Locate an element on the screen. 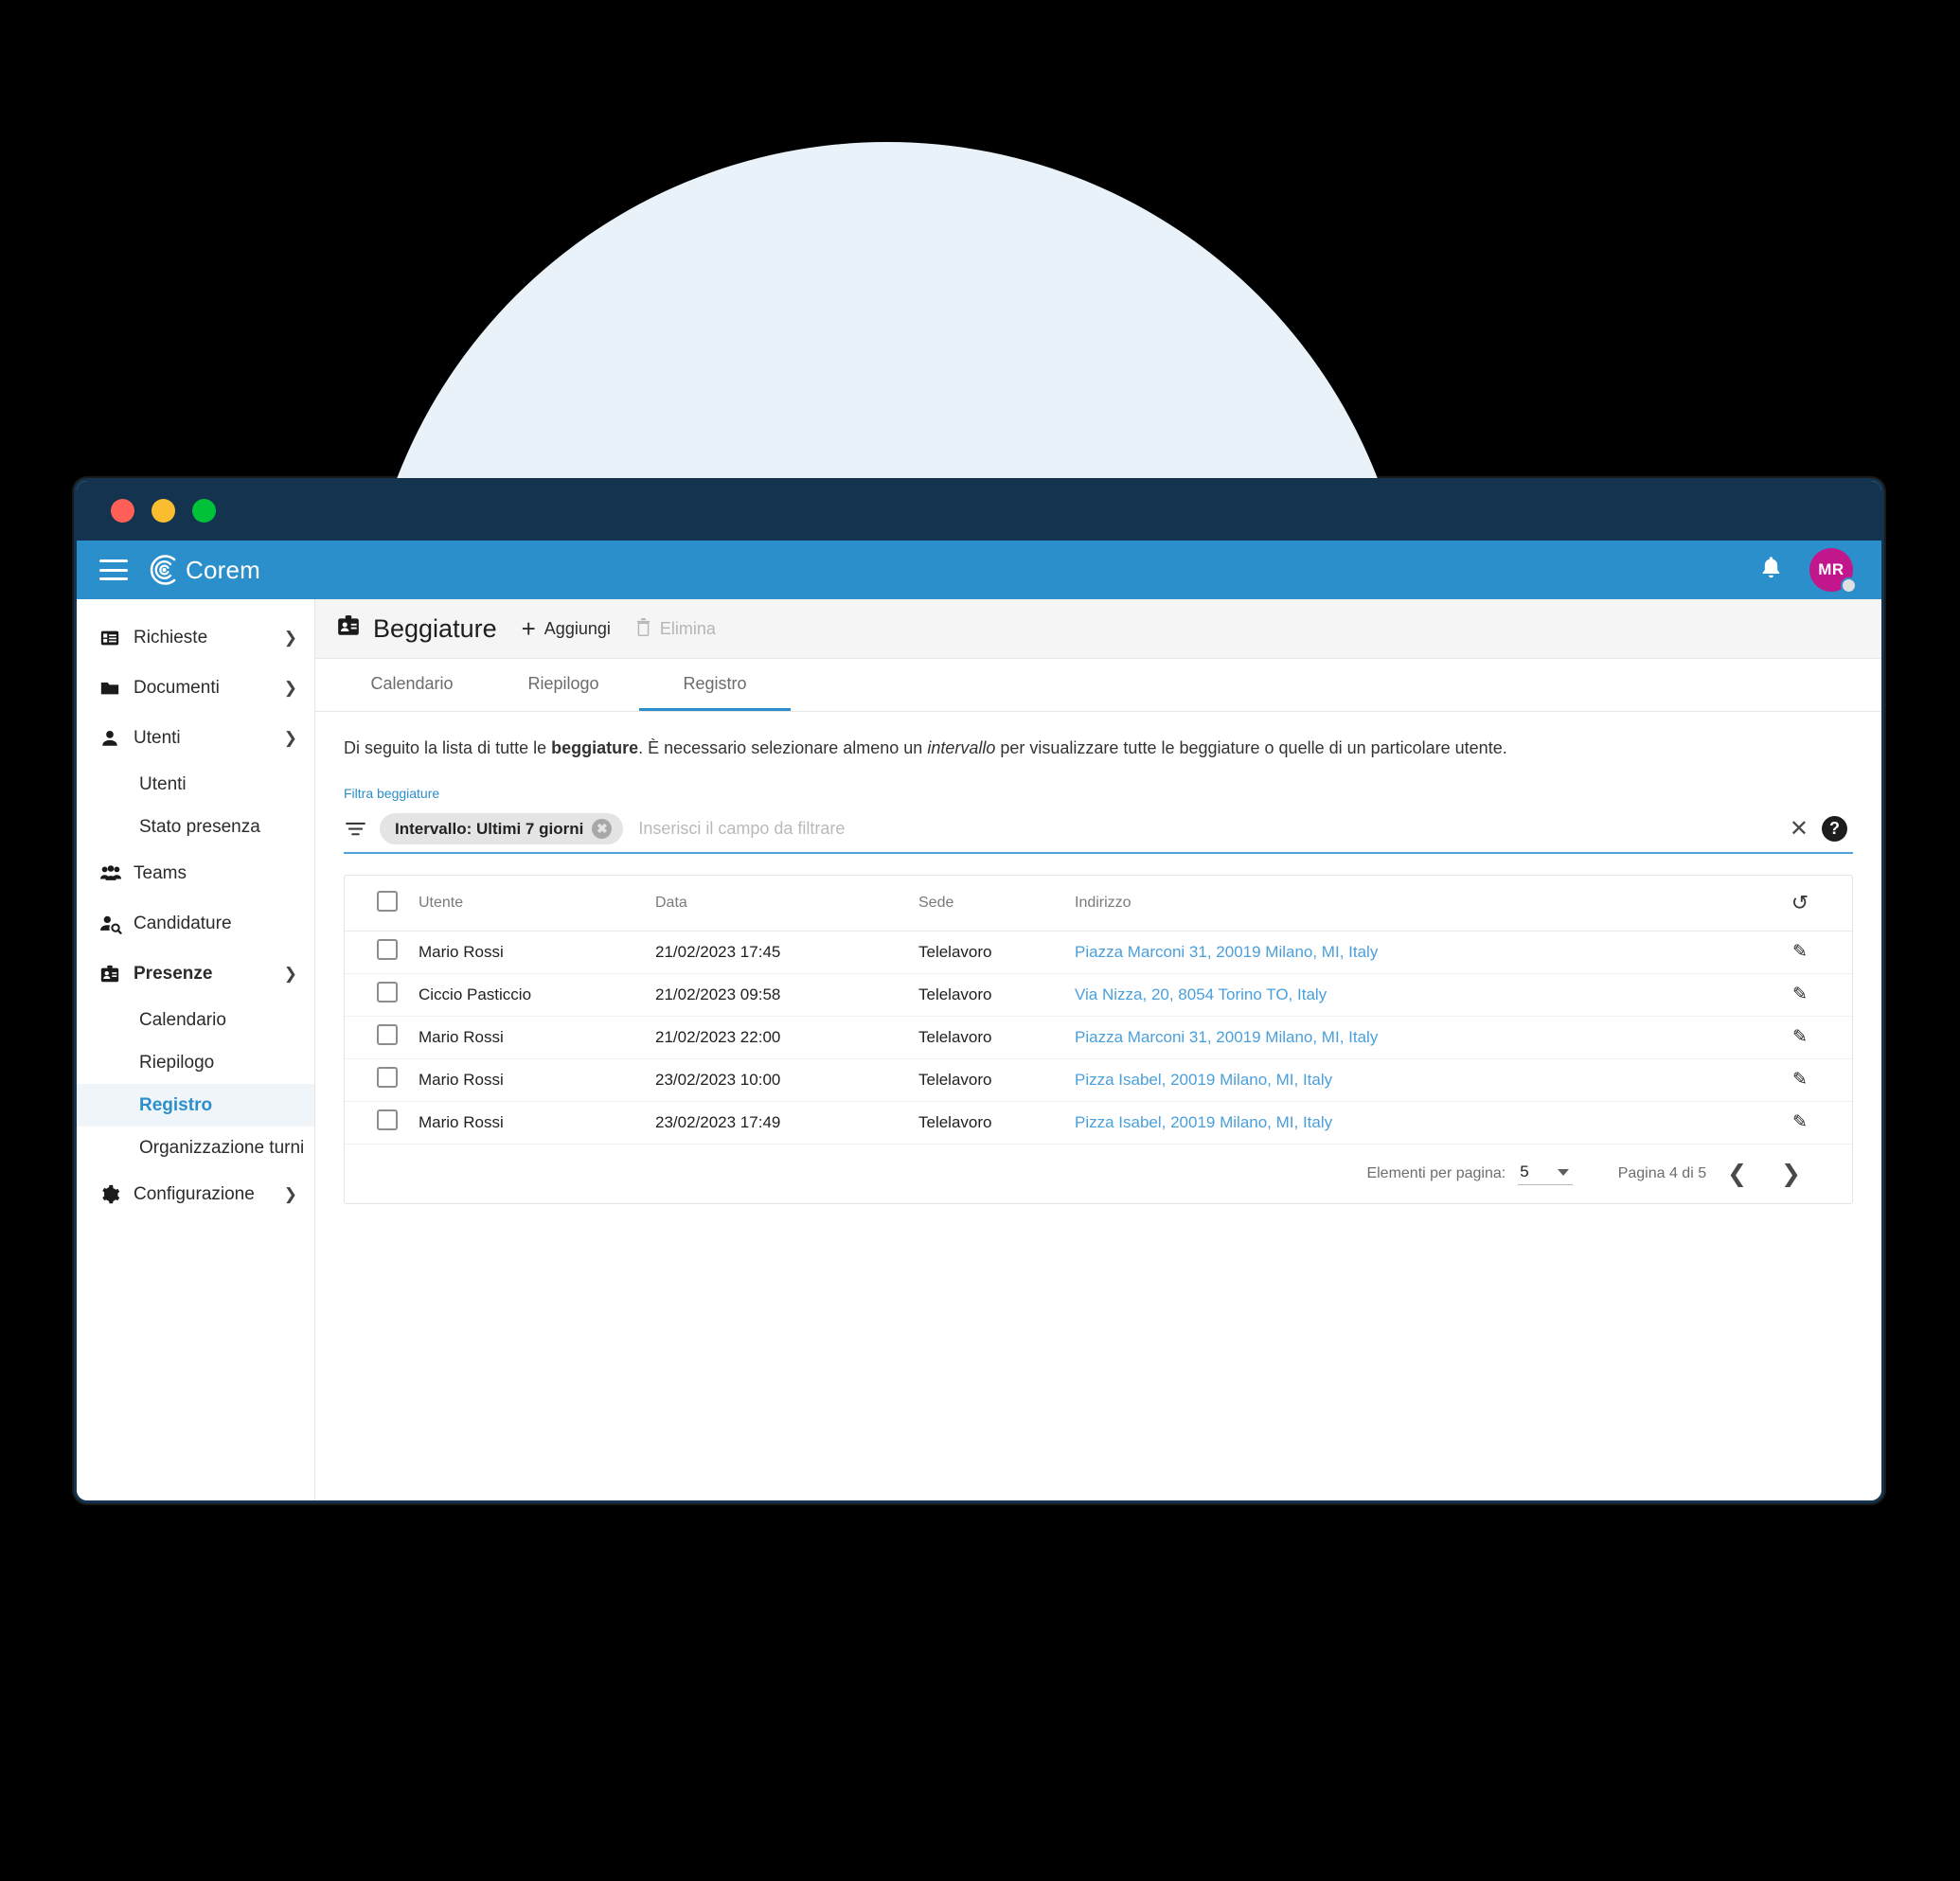 This screenshot has width=1960, height=1881. person-search-icon is located at coordinates (113, 924).